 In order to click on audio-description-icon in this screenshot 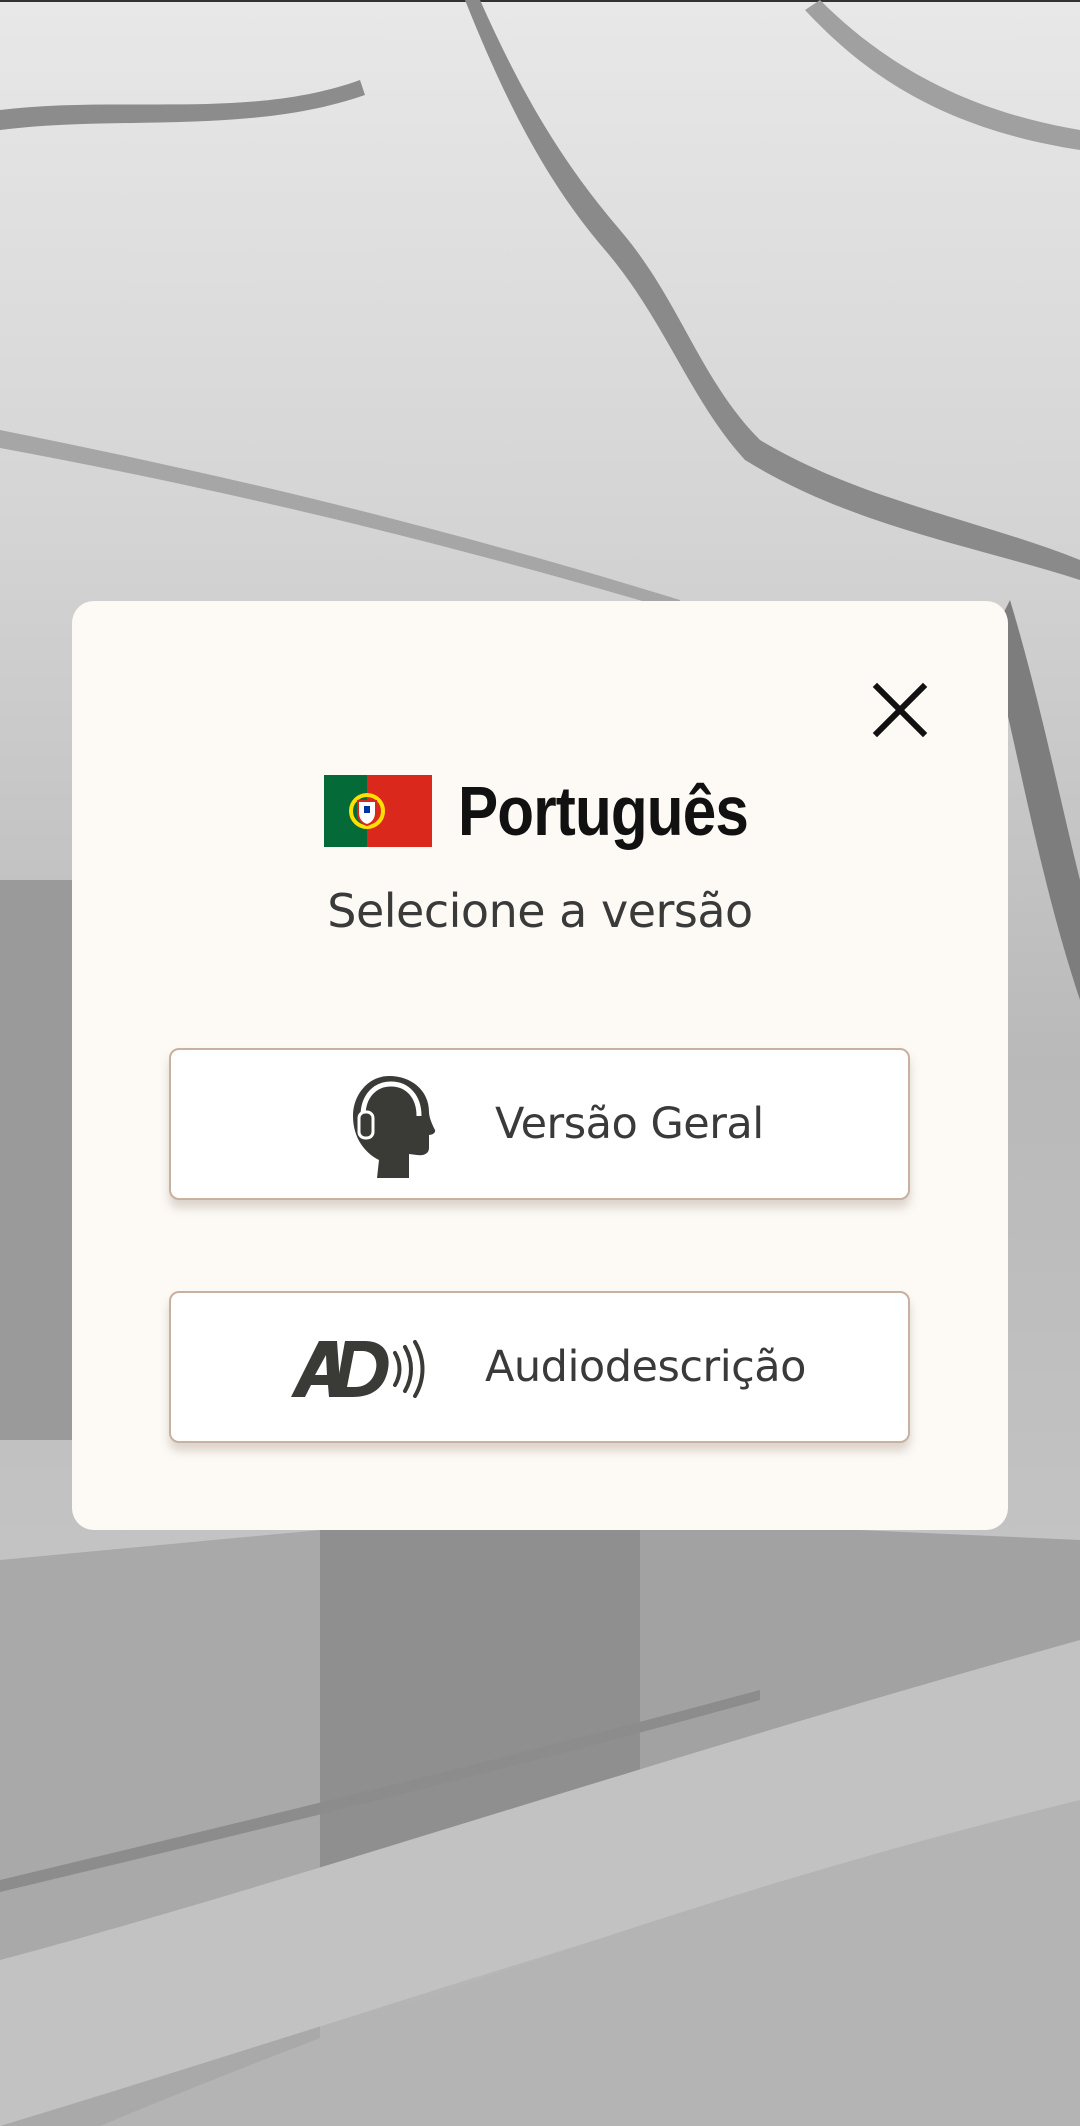, I will do `click(358, 1369)`.